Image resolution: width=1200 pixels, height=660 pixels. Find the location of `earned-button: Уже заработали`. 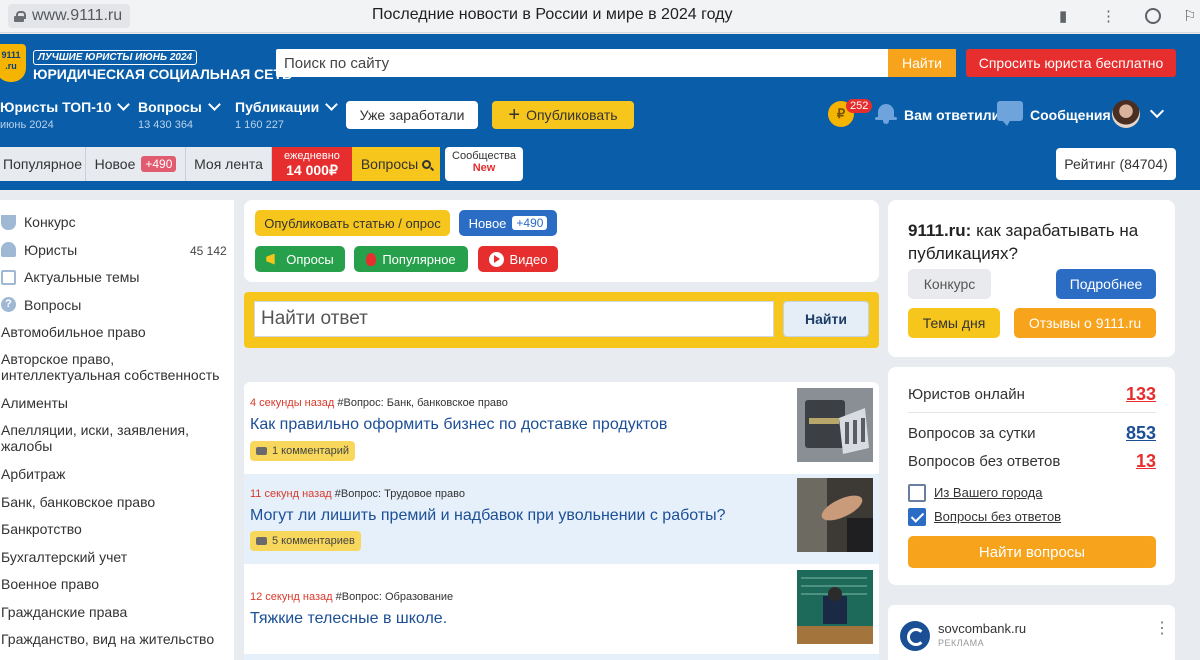

earned-button: Уже заработали is located at coordinates (412, 115).